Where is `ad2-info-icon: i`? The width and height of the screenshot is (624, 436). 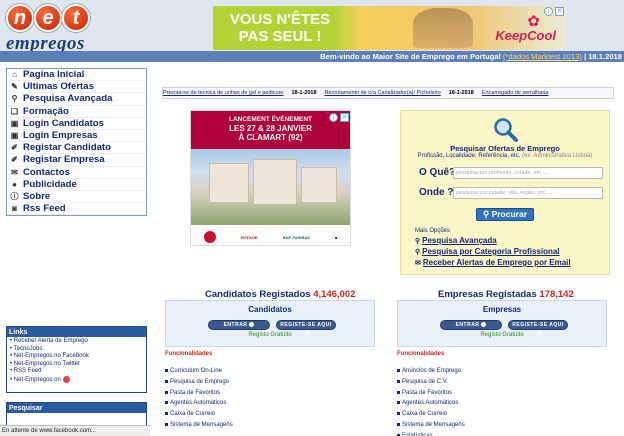
ad2-info-icon: i is located at coordinates (333, 117).